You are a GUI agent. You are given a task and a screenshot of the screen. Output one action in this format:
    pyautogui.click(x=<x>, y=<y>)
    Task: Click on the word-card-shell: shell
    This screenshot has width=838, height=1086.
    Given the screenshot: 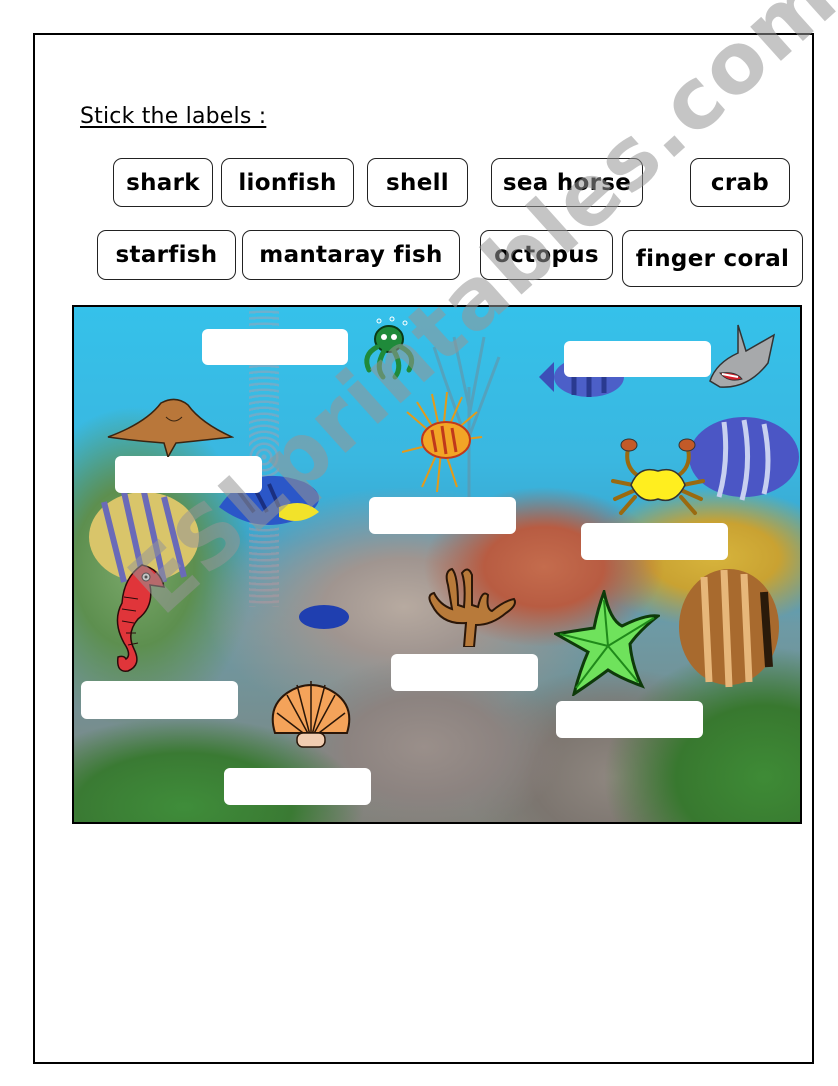 What is the action you would take?
    pyautogui.click(x=417, y=182)
    